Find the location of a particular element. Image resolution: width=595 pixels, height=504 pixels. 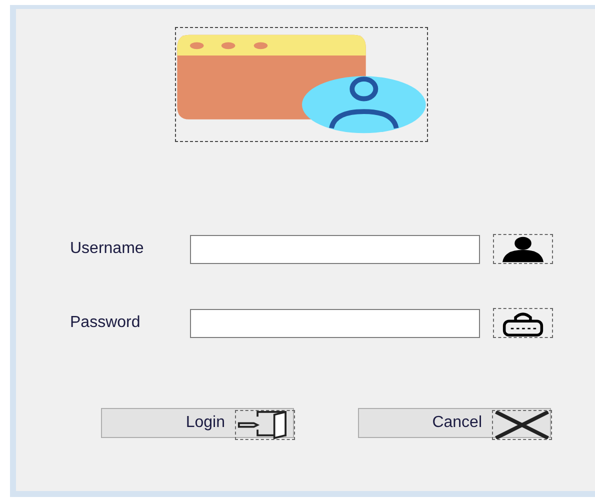

login-button: Login is located at coordinates (197, 423).